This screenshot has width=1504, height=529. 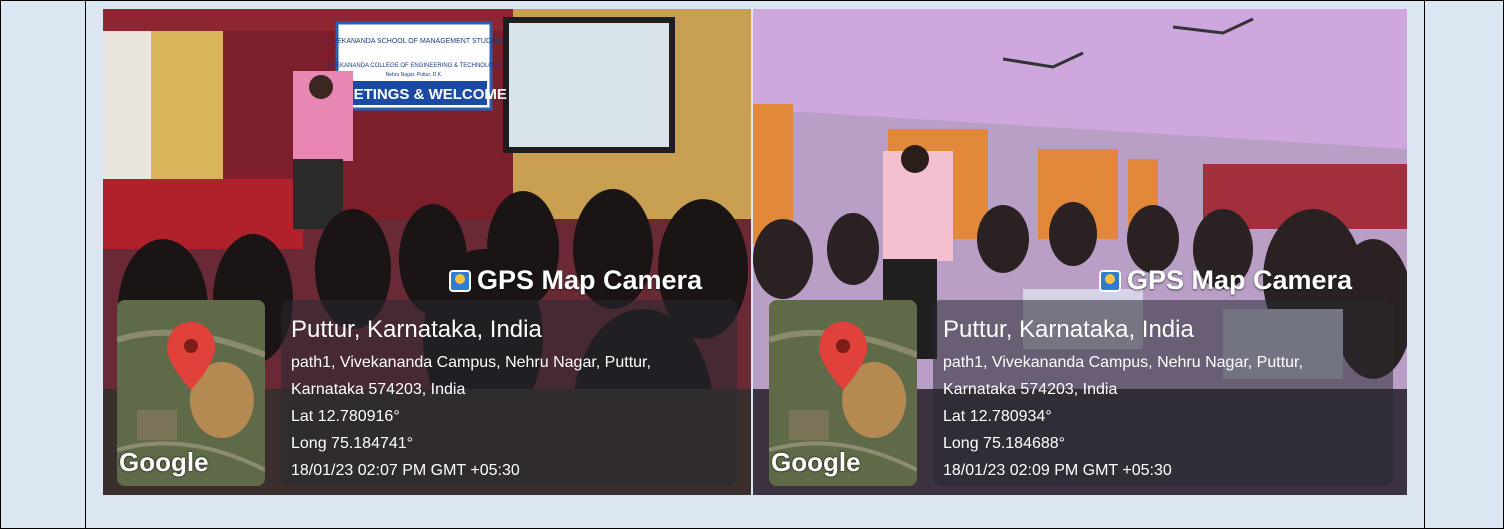 I want to click on latitude-text: Lat 12.780916°, so click(x=345, y=416).